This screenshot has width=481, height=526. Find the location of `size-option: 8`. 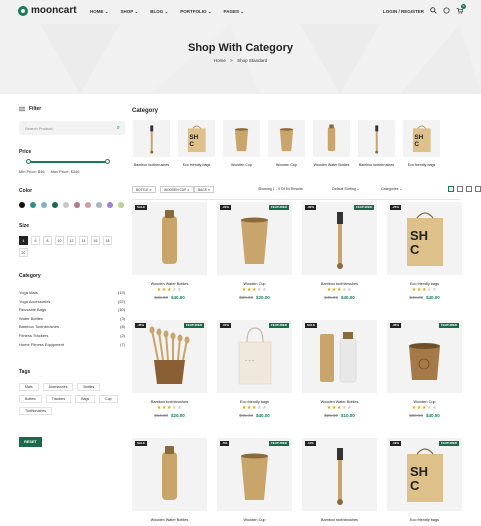

size-option: 8 is located at coordinates (47, 240).